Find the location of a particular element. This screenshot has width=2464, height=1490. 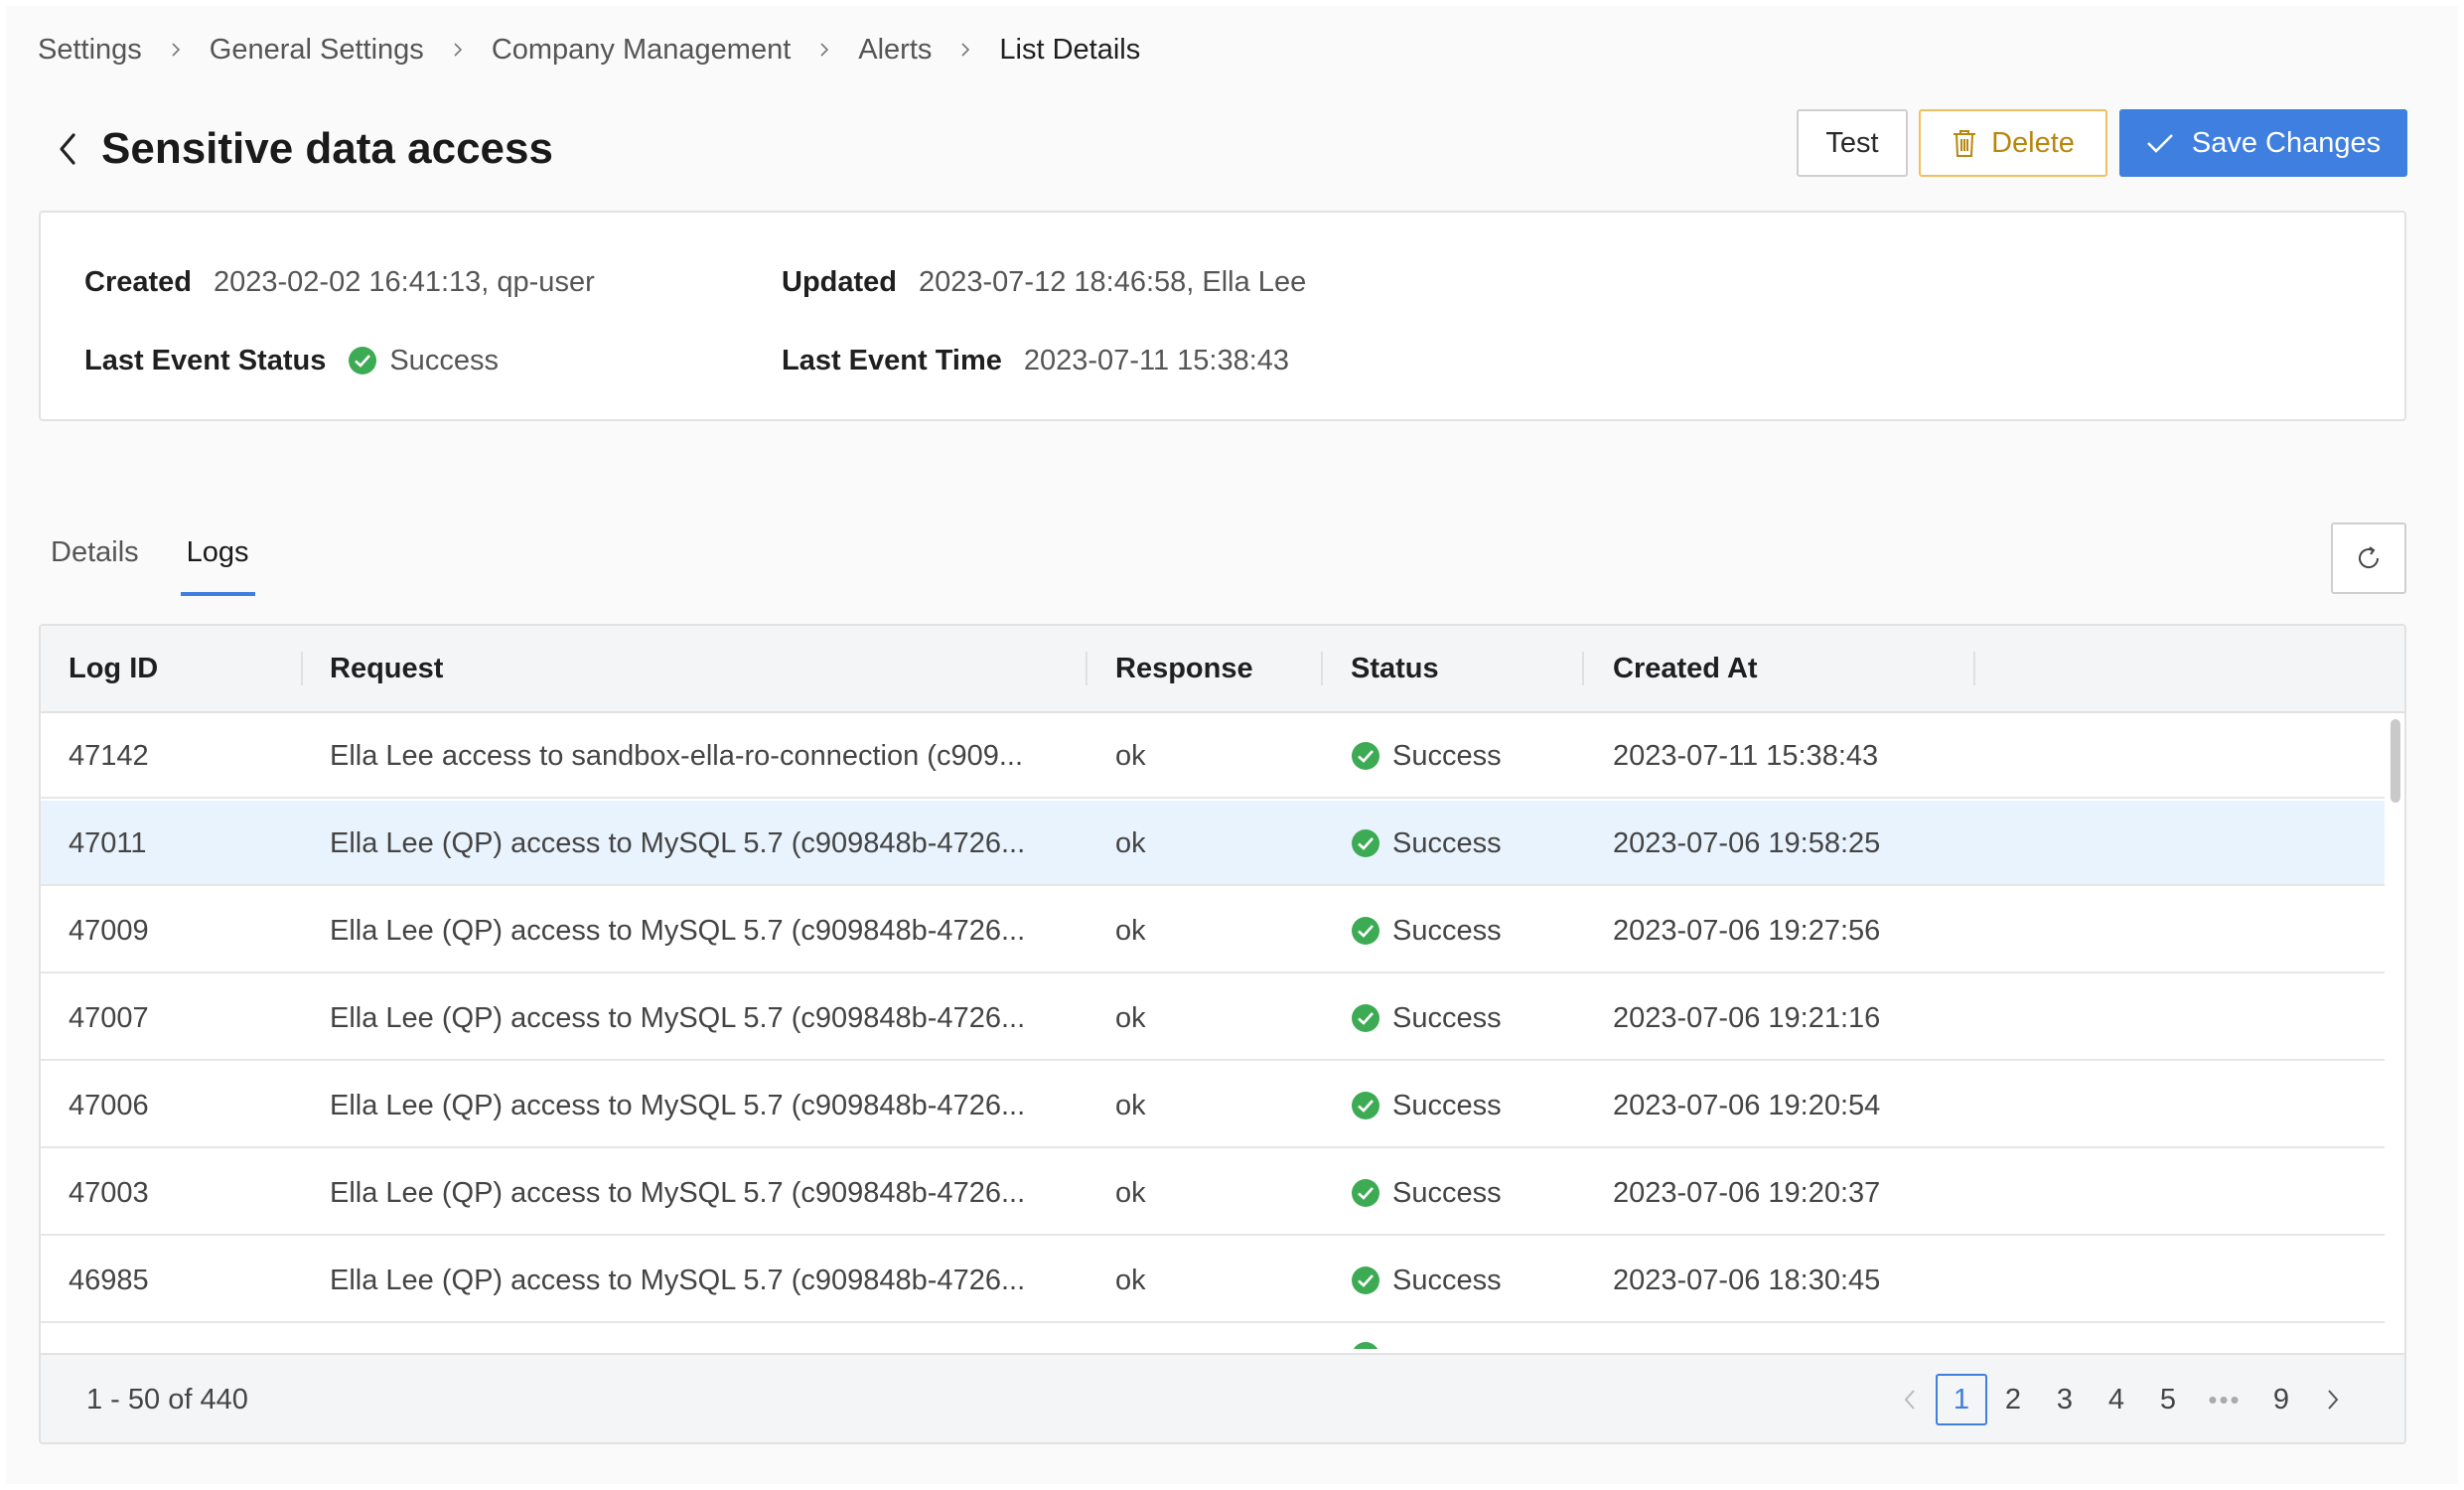

log-id-cell: 47006 is located at coordinates (109, 1105).